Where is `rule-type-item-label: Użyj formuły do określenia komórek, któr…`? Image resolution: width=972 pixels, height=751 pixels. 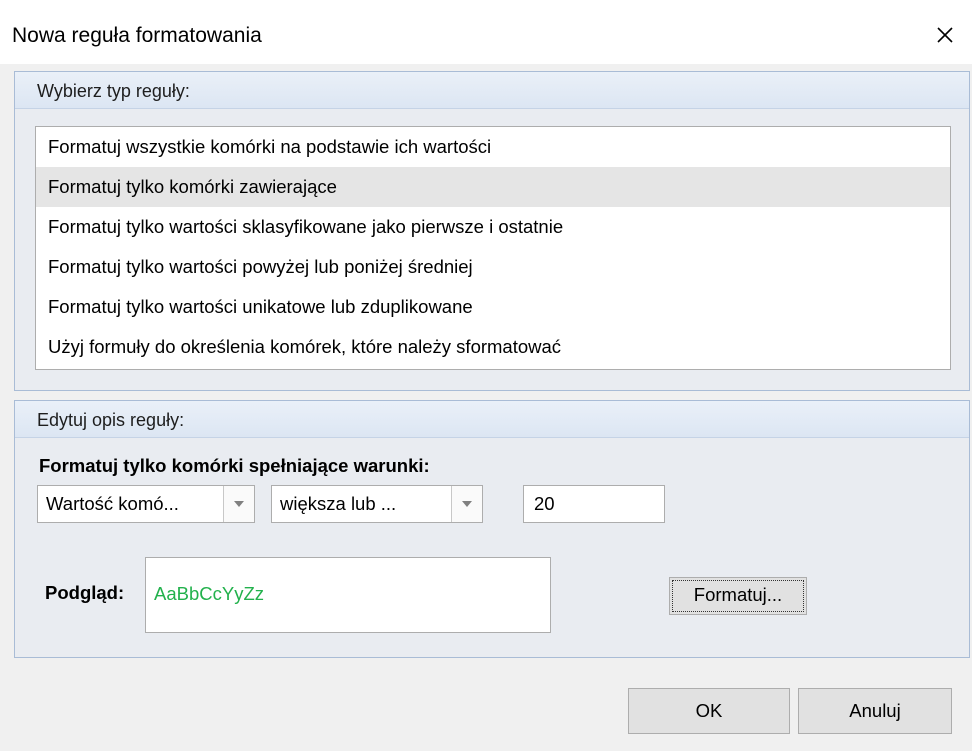 rule-type-item-label: Użyj formuły do określenia komórek, któr… is located at coordinates (305, 346).